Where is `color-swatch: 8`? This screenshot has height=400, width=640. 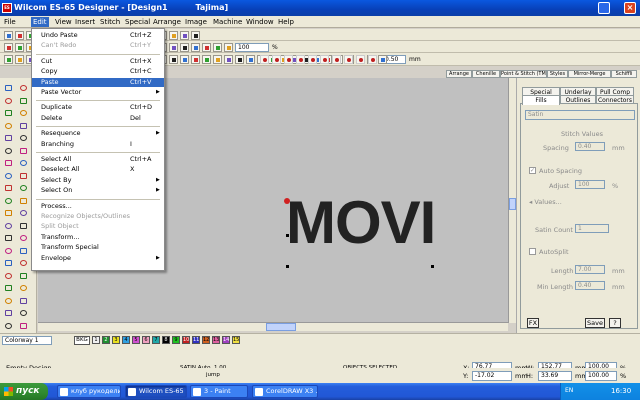 color-swatch: 8 is located at coordinates (166, 340).